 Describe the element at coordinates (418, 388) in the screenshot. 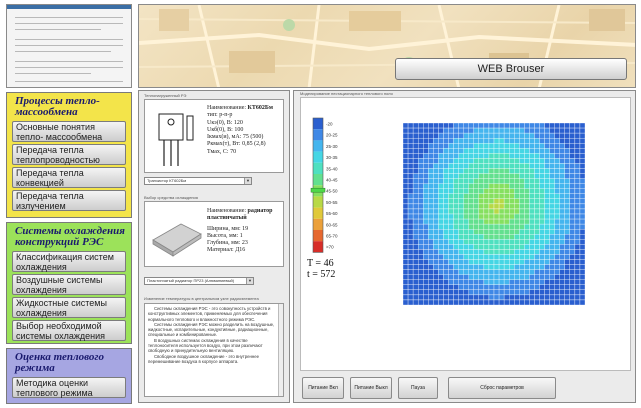

I see `pause-button: Пауза` at that location.